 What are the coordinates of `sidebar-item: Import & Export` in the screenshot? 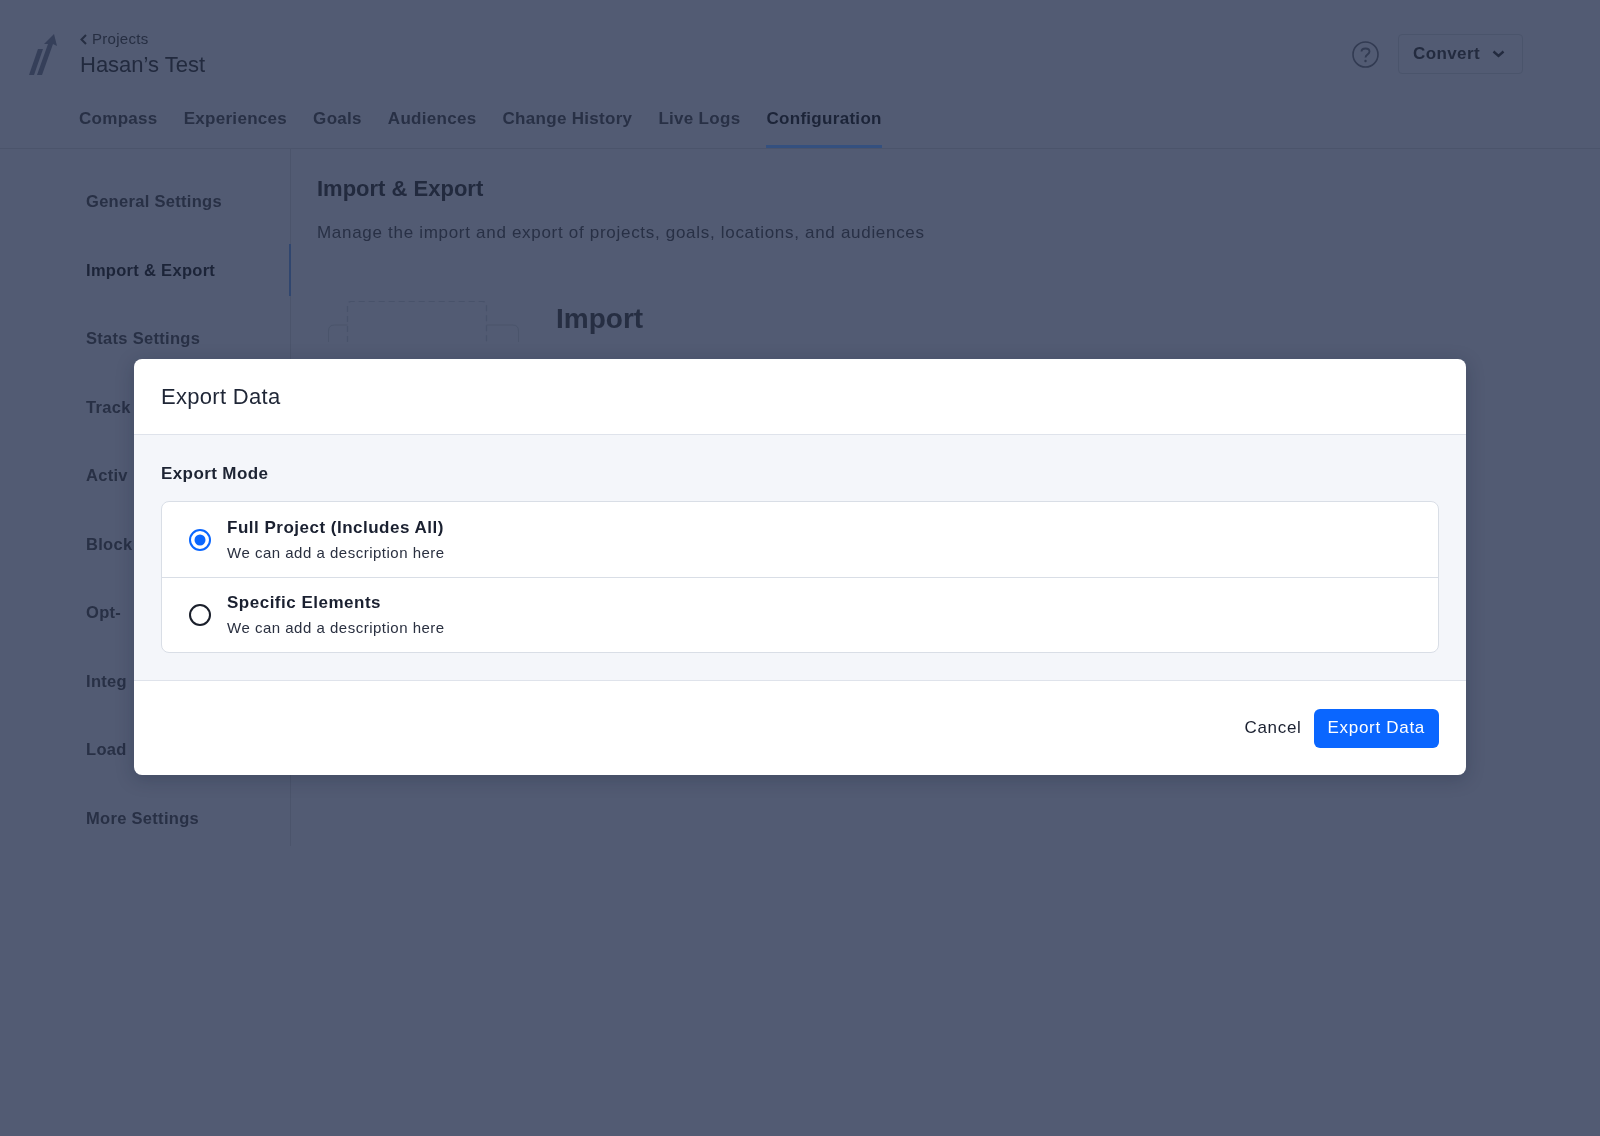 It's located at (151, 269).